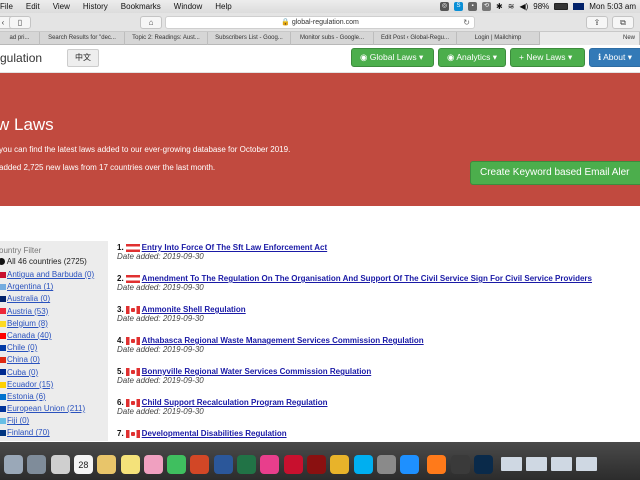  Describe the element at coordinates (499, 6) in the screenshot. I see `bluetooth-icon: ✱` at that location.